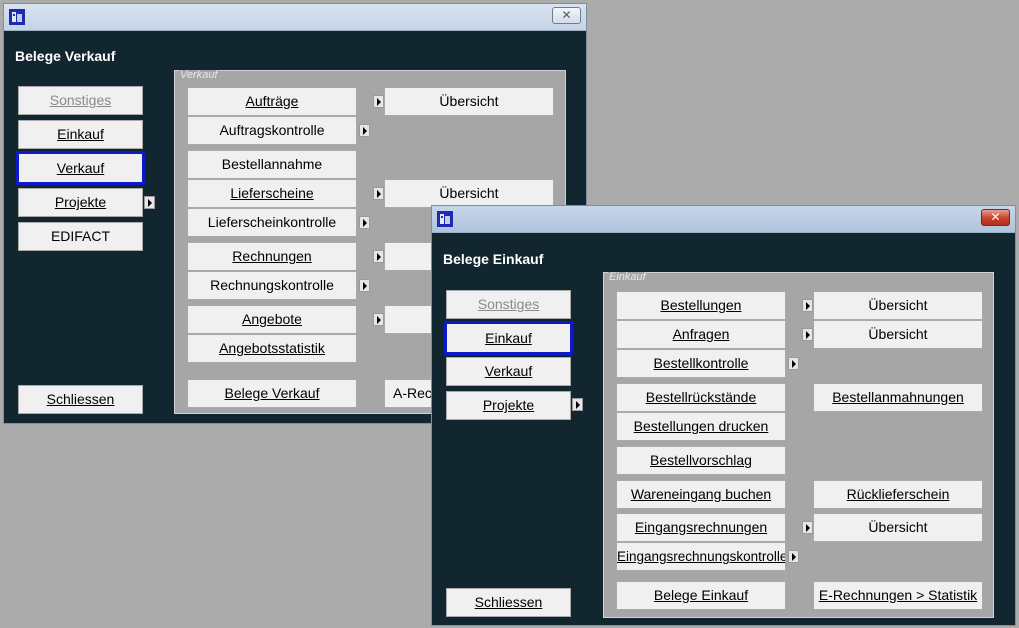 The height and width of the screenshot is (628, 1019). Describe the element at coordinates (898, 527) in the screenshot. I see `eingangsrechnungen-uebersicht-button: Übersicht` at that location.